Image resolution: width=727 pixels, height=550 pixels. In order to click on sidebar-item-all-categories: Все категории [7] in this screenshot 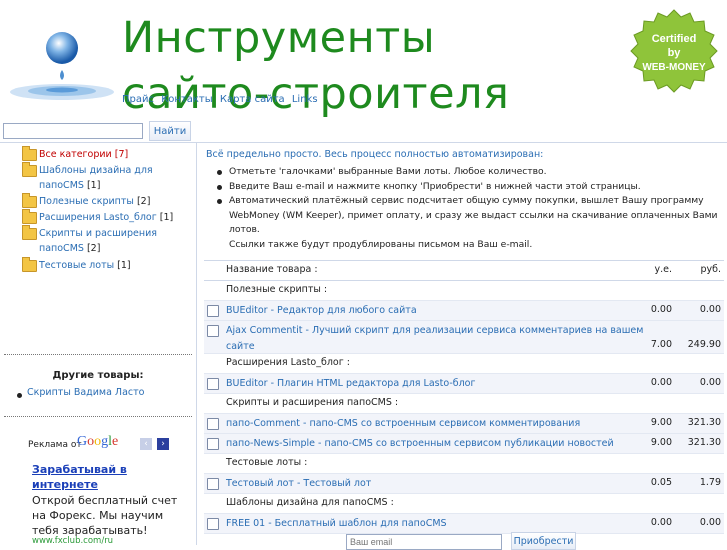, I will do `click(75, 154)`.